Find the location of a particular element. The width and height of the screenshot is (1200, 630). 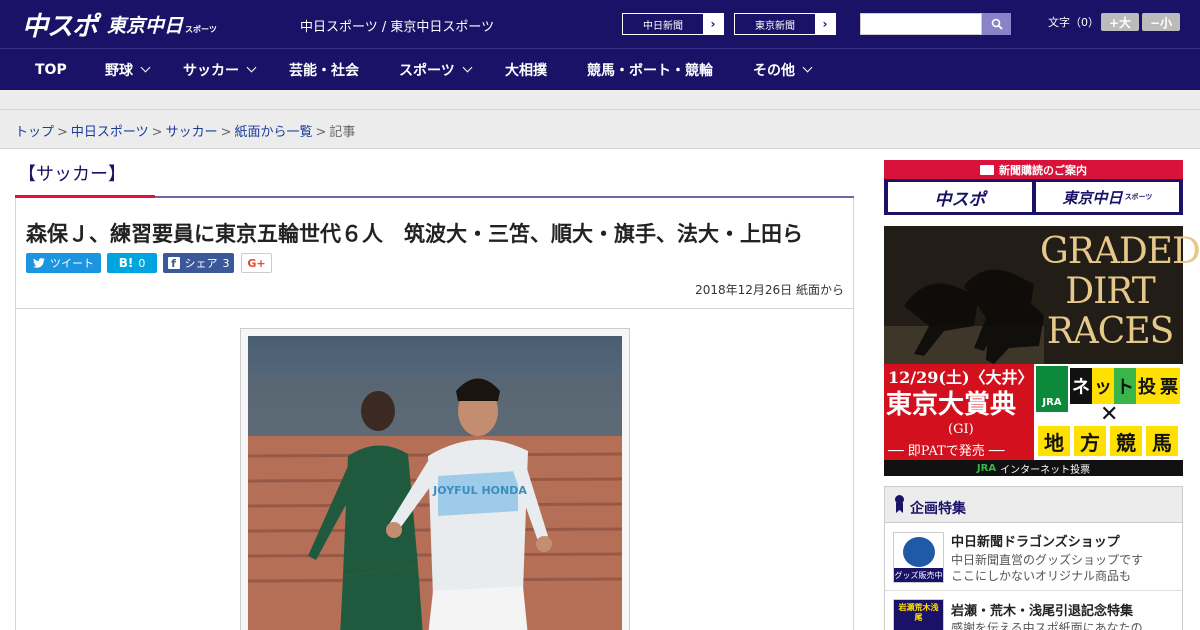

breadcrumb: トップ > 中日スポーツ > サッカー > 紙面から一覧 > 記事 is located at coordinates (185, 132).